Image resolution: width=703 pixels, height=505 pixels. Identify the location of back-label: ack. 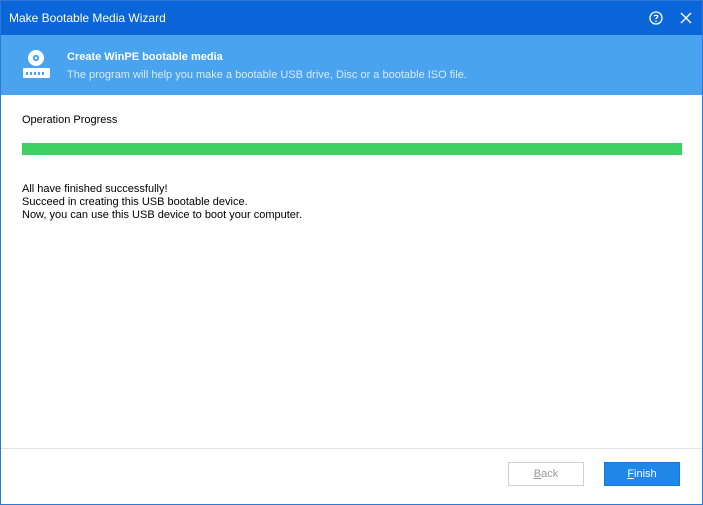
(550, 474).